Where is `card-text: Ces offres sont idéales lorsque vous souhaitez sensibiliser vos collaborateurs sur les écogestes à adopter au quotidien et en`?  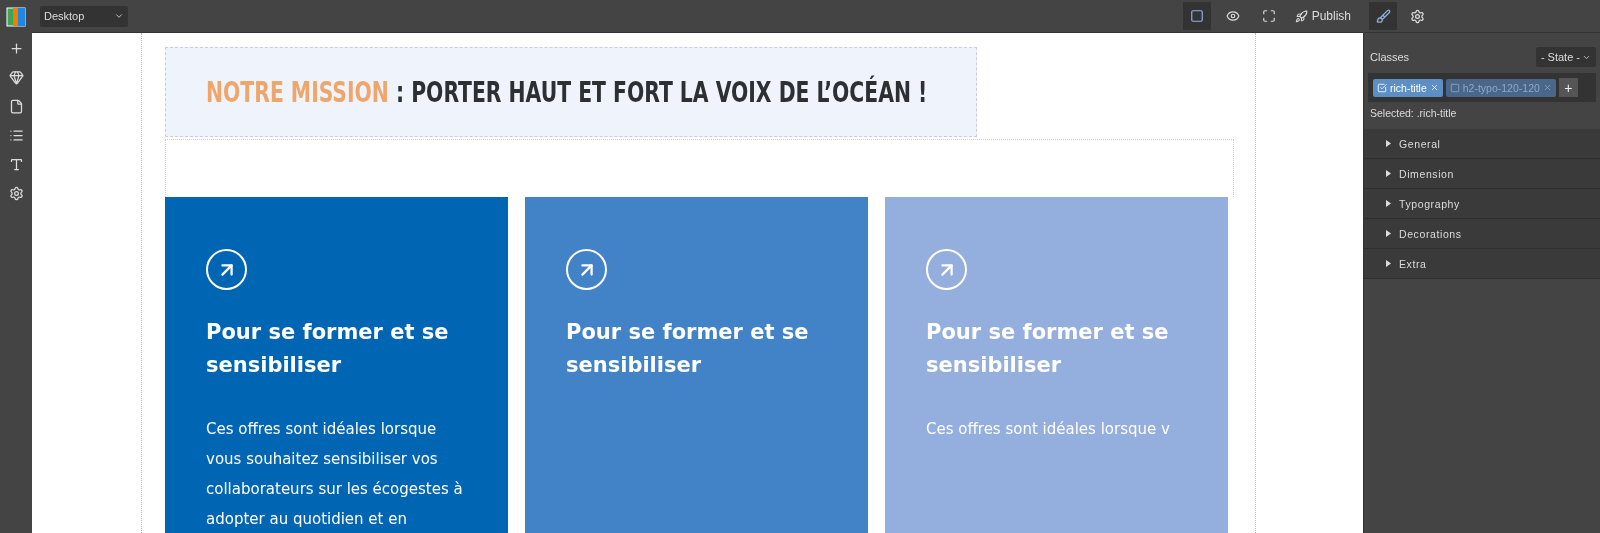 card-text: Ces offres sont idéales lorsque vous souhaitez sensibiliser vos collaborateurs sur les écogestes à adopter au quotidien et en is located at coordinates (335, 474).